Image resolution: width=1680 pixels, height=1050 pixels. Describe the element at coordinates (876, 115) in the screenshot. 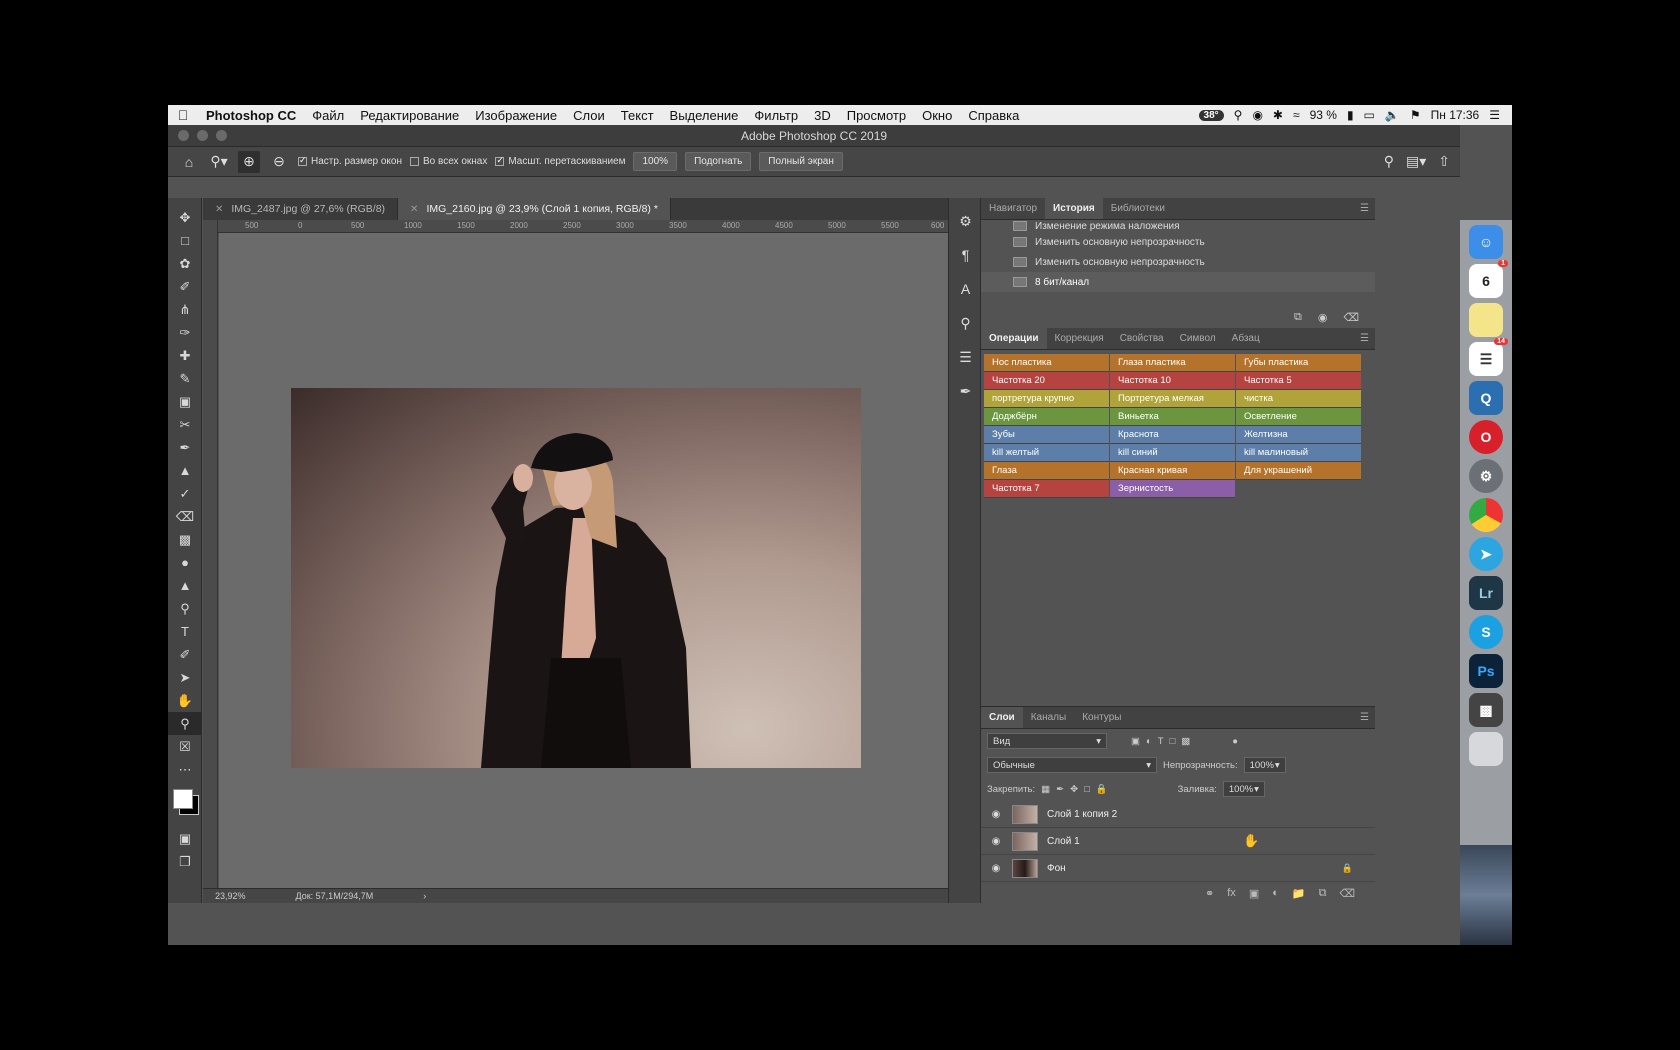

I see `menu-view: Просмотр` at that location.